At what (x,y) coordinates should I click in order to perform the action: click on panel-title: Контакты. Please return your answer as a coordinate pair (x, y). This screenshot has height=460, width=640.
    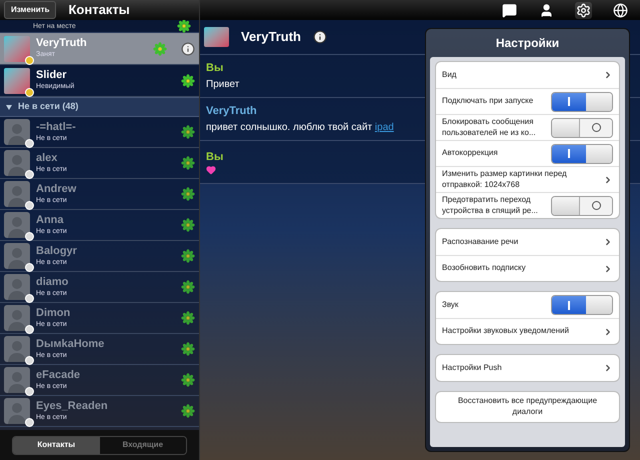
    Looking at the image, I should click on (99, 10).